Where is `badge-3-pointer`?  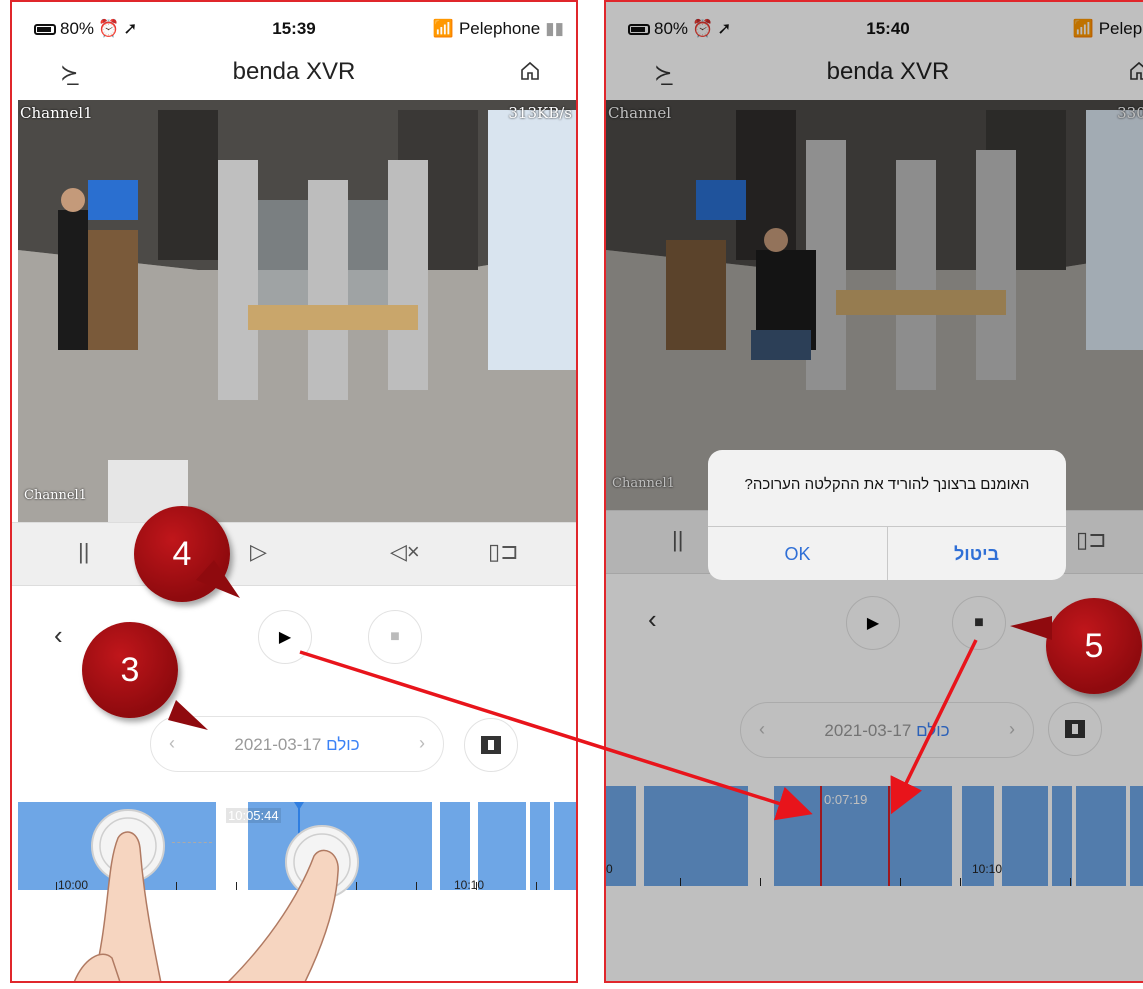
badge-3-pointer is located at coordinates (188, 715).